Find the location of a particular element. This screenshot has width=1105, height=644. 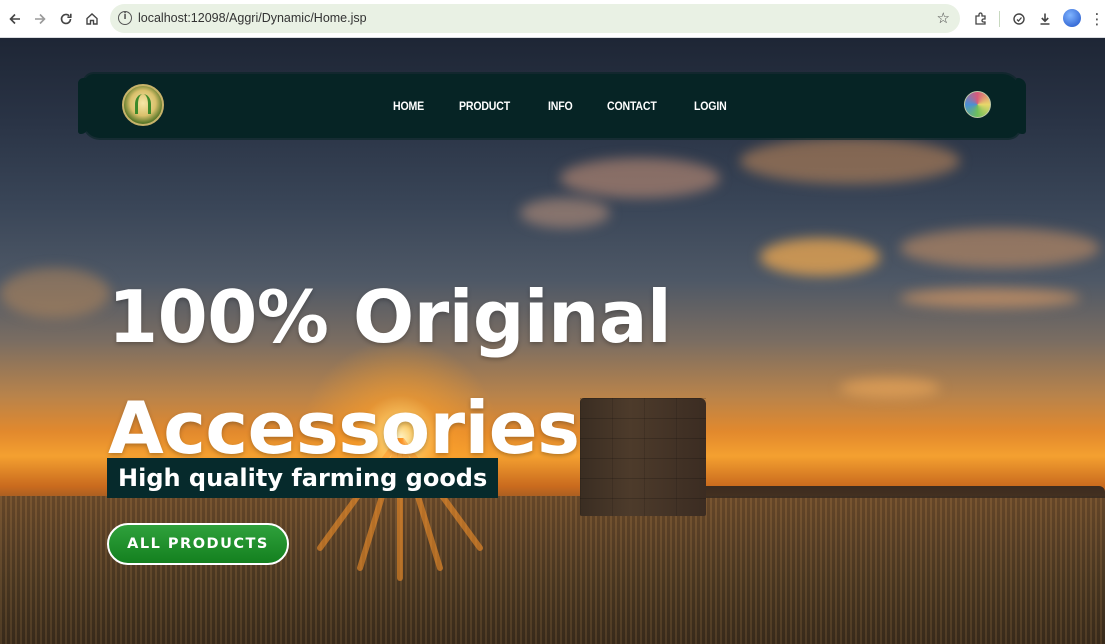

profile-icon is located at coordinates (1072, 18).